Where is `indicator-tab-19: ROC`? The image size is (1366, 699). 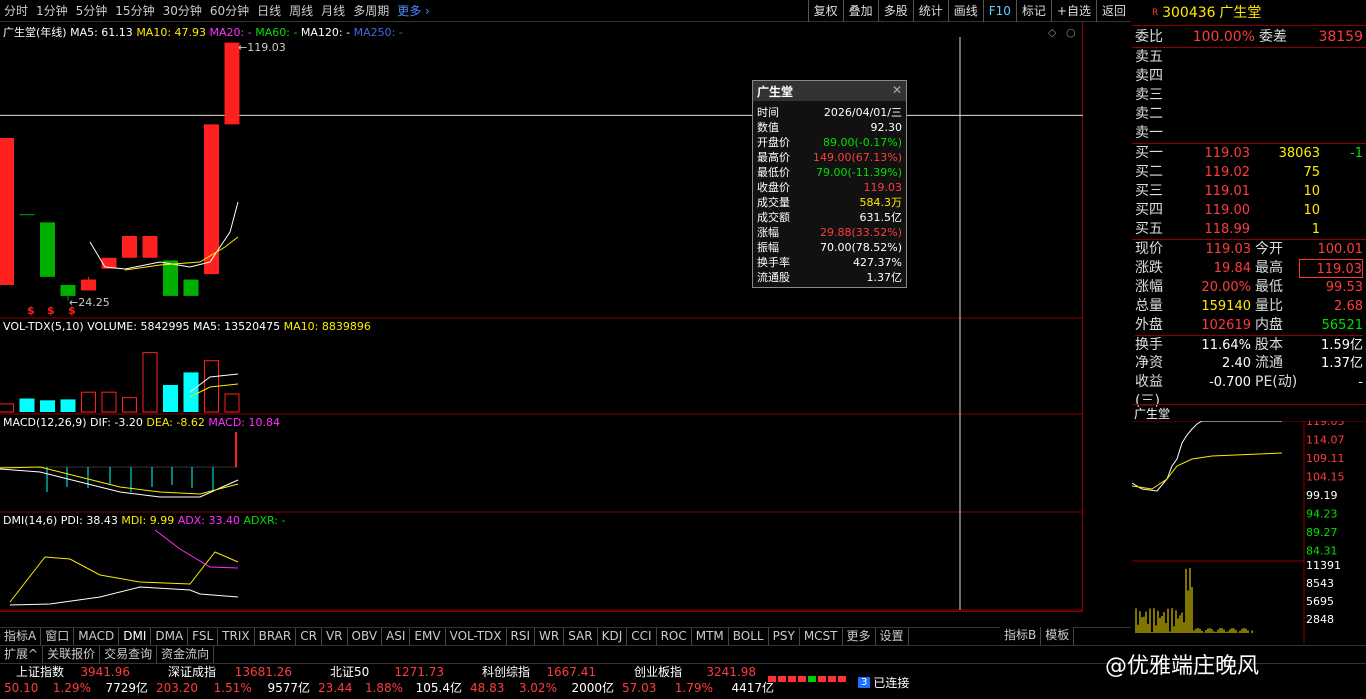 indicator-tab-19: ROC is located at coordinates (674, 636).